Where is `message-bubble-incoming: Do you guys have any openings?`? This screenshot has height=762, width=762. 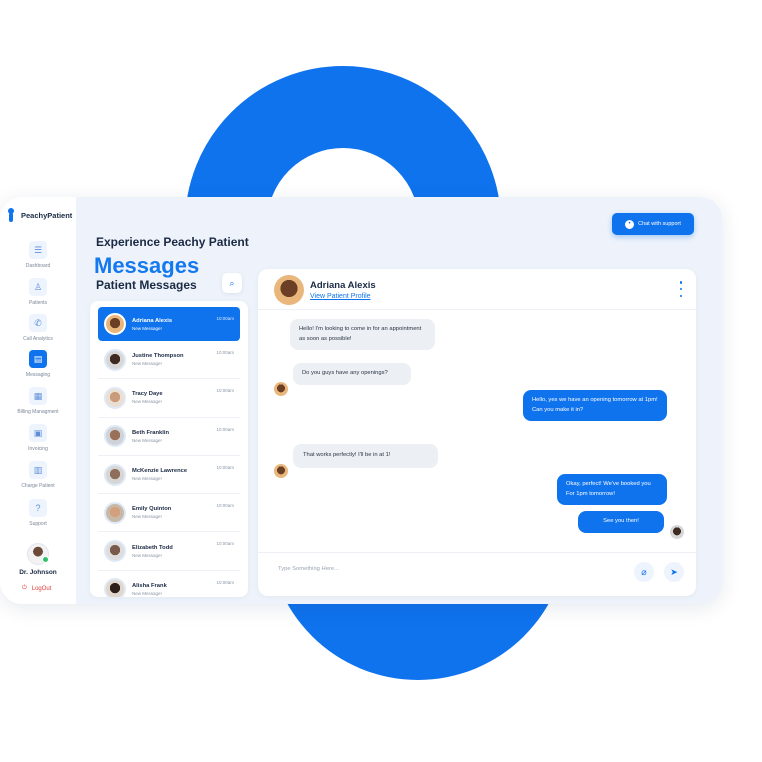 message-bubble-incoming: Do you guys have any openings? is located at coordinates (352, 374).